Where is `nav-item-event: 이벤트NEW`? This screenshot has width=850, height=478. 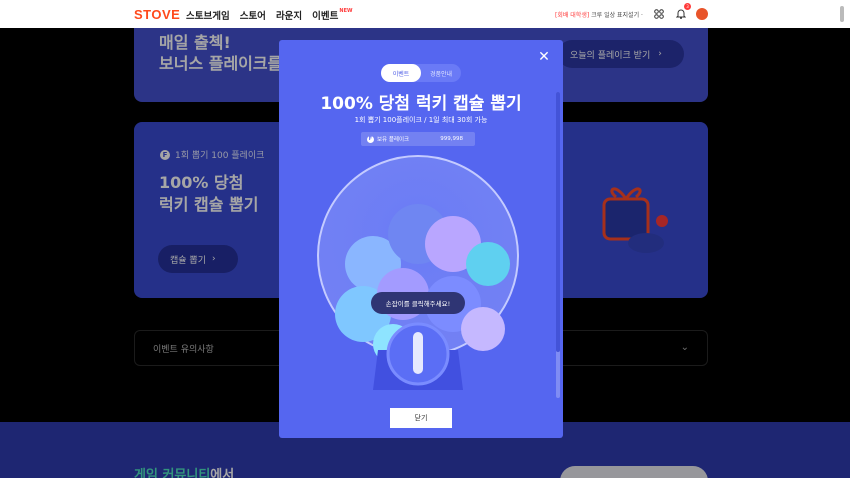 nav-item-event: 이벤트NEW is located at coordinates (332, 15).